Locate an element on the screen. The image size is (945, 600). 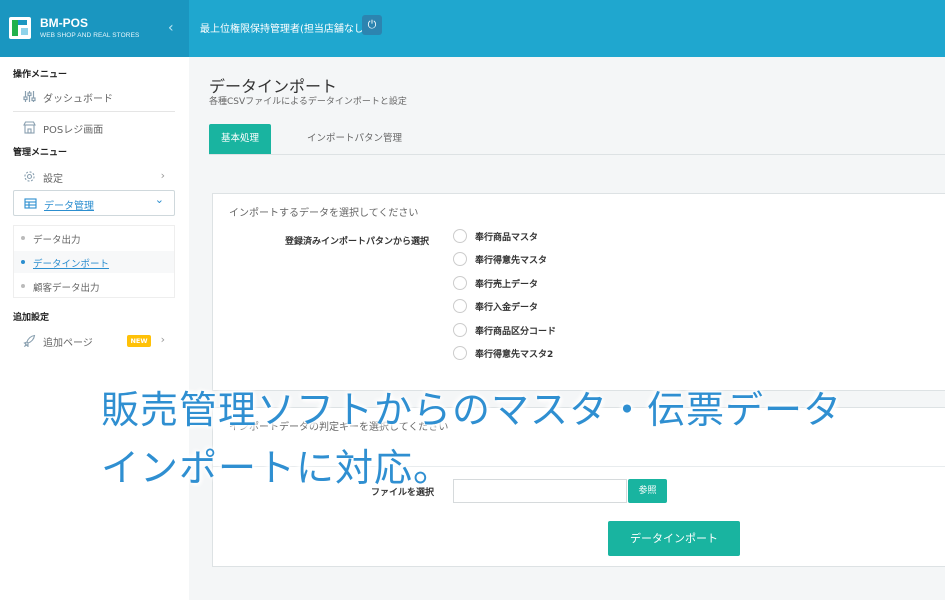
sliders-icon is located at coordinates (29, 96).